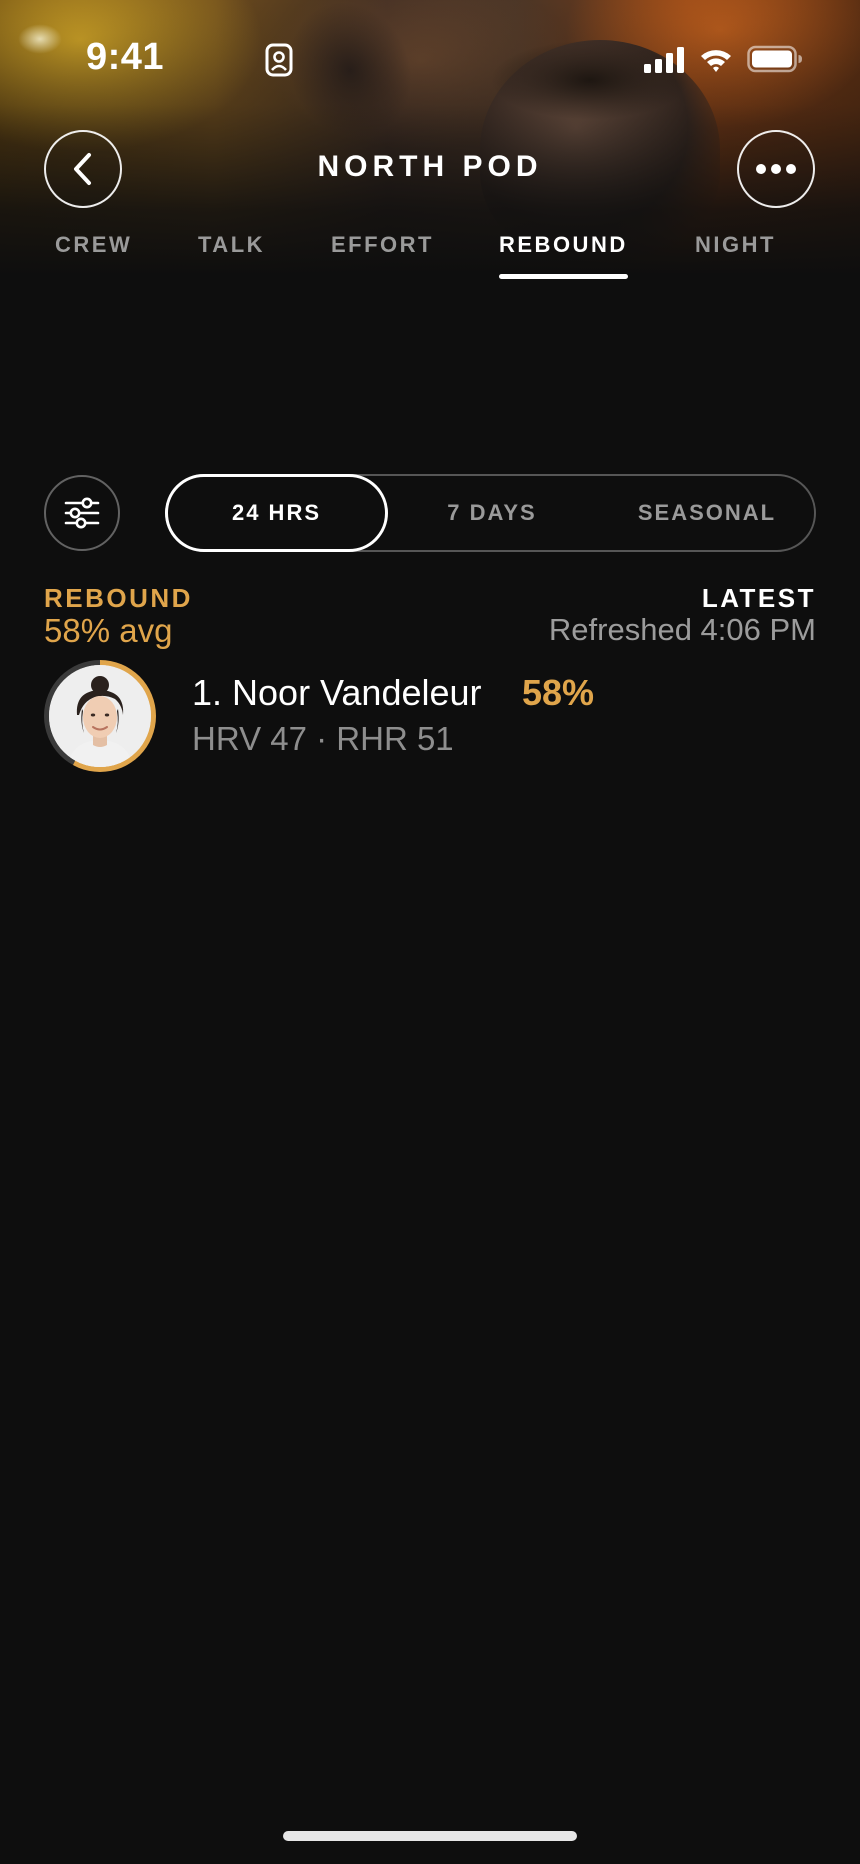  I want to click on cellular-signal-icon, so click(664, 60).